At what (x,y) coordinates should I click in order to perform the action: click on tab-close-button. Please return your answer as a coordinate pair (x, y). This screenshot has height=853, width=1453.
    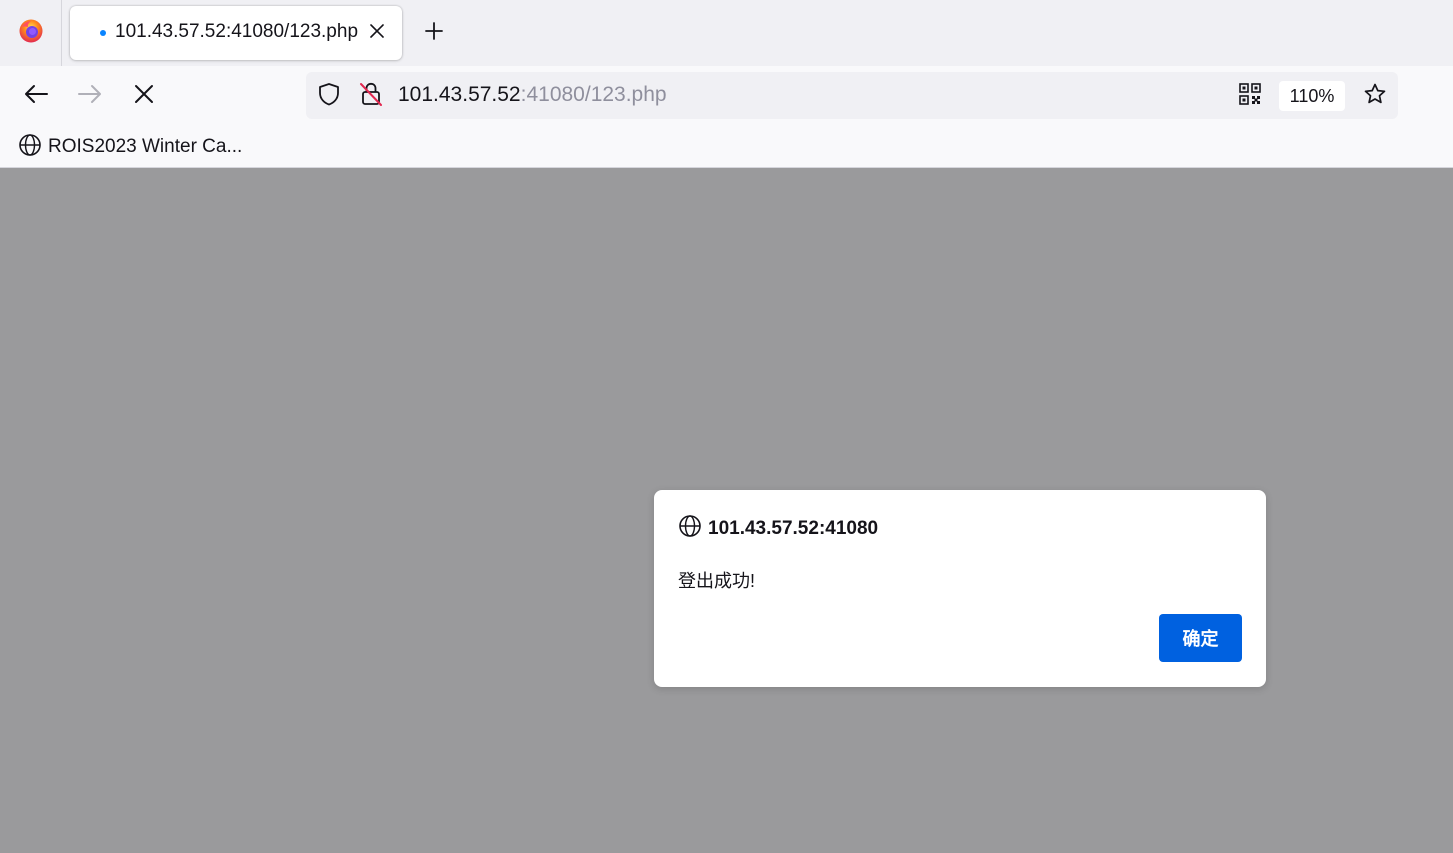
    Looking at the image, I should click on (377, 33).